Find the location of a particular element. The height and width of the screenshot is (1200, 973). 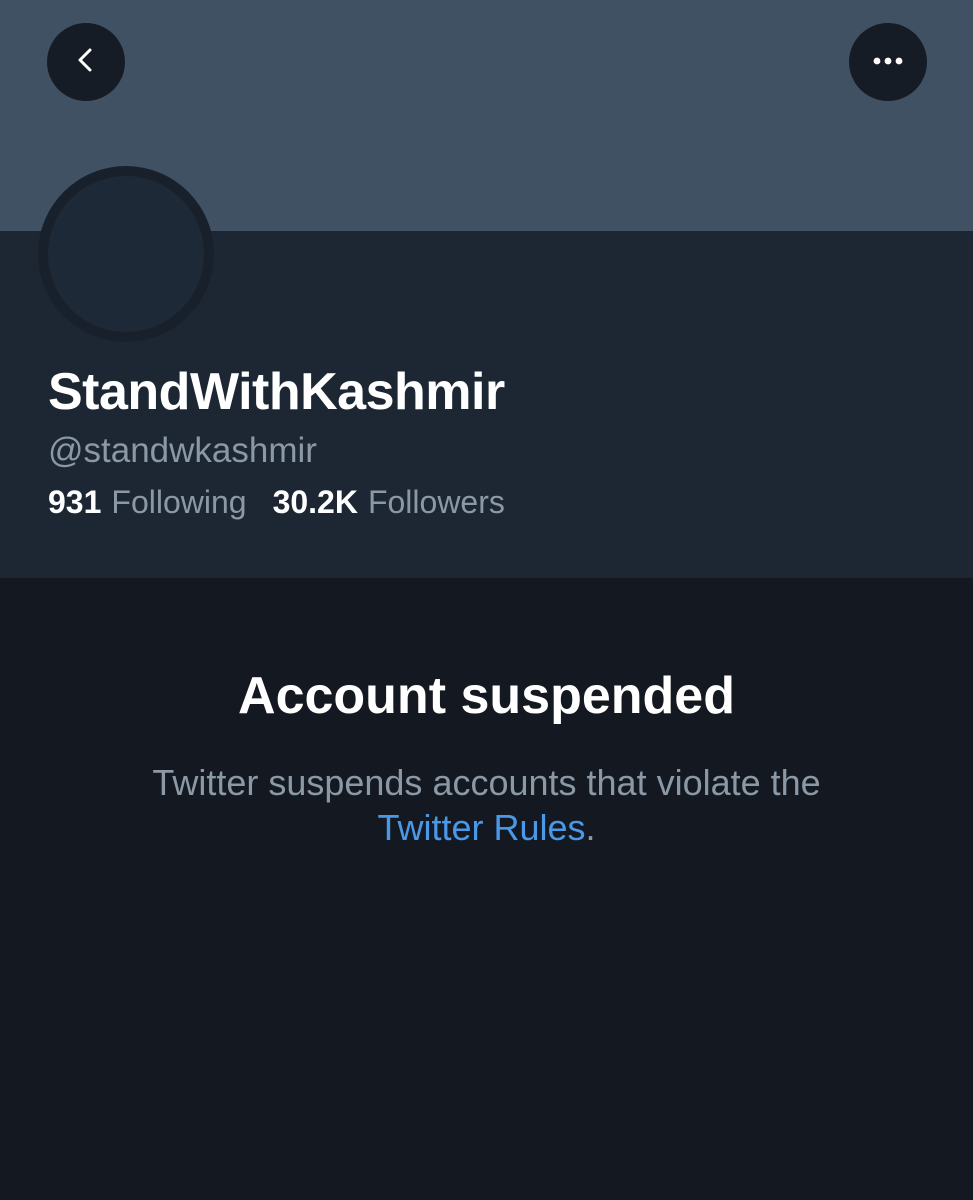

avatar-placeholder is located at coordinates (126, 254).